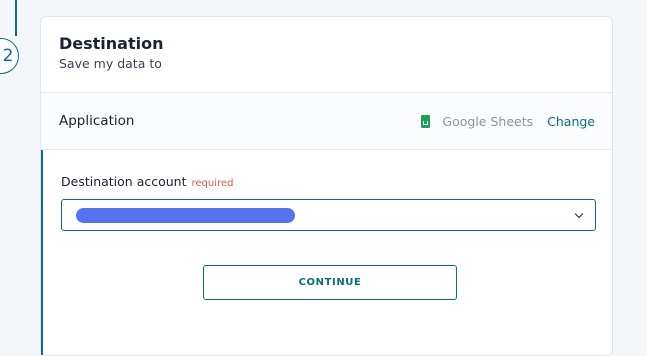  Describe the element at coordinates (326, 121) in the screenshot. I see `application-row: Application Google Sheets Change` at that location.